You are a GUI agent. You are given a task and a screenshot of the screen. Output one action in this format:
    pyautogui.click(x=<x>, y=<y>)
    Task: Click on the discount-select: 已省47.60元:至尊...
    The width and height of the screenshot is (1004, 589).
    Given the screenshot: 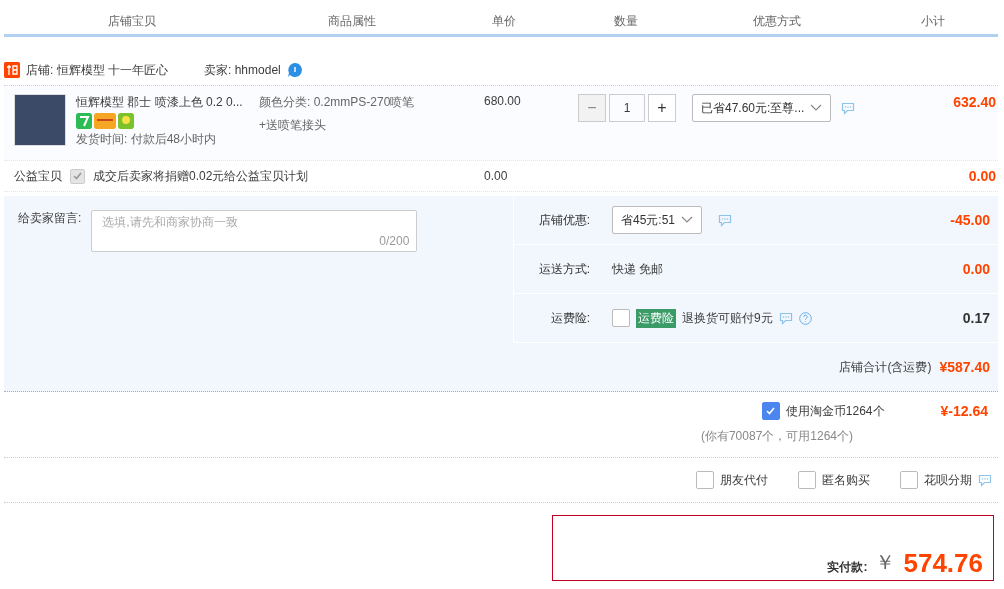 What is the action you would take?
    pyautogui.click(x=762, y=108)
    